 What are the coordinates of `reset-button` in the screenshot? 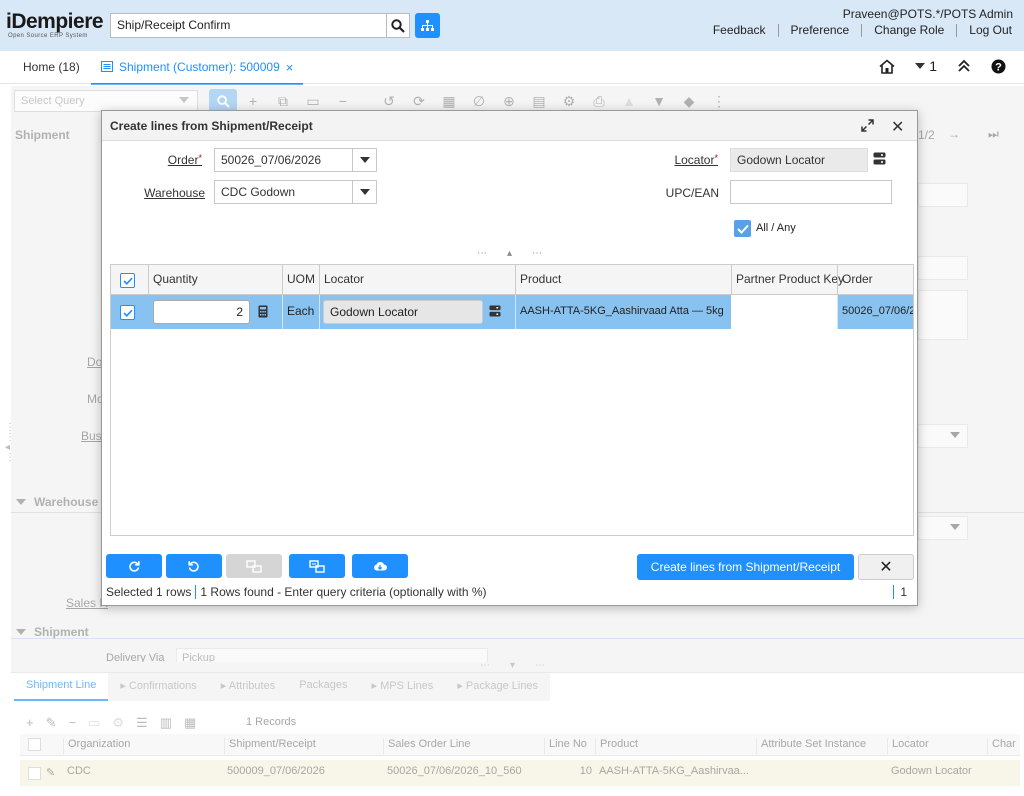 It's located at (194, 566).